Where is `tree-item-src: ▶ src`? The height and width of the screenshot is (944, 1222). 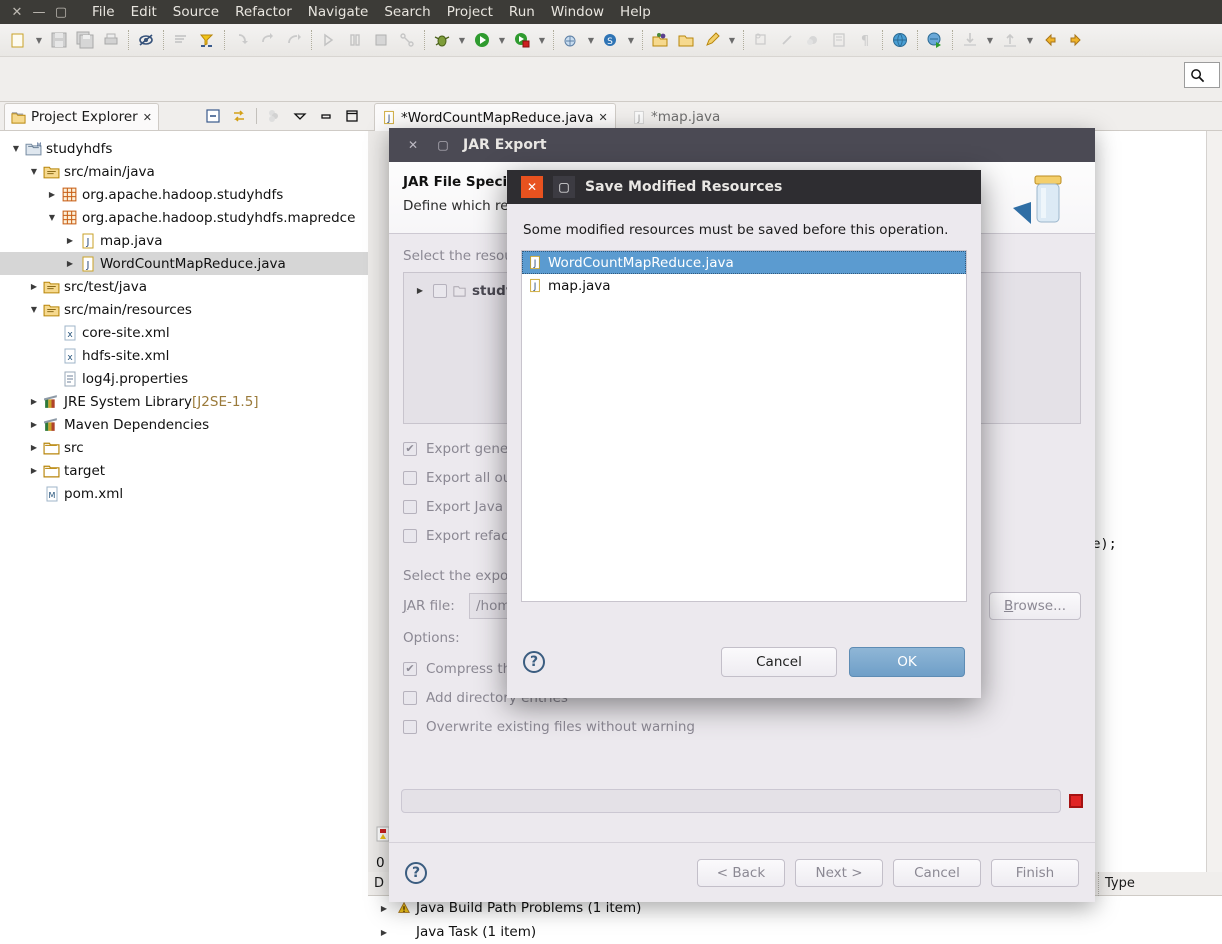
tree-item-src: ▶ src is located at coordinates (184, 447).